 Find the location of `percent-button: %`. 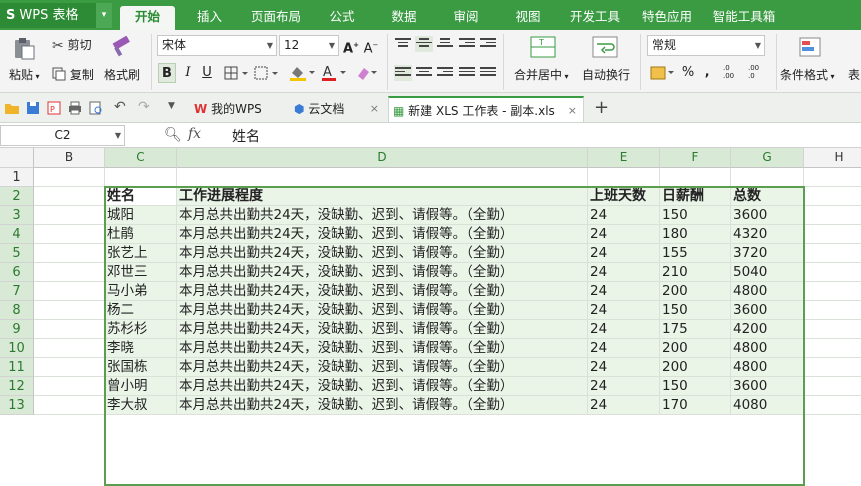

percent-button: % is located at coordinates (688, 73).